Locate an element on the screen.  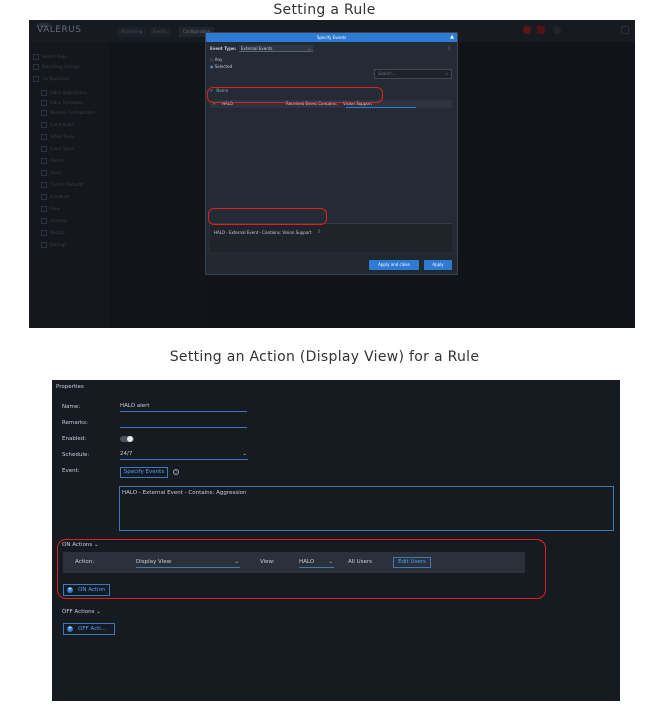
schedule-select: 24/7 ⌄ is located at coordinates (184, 455).